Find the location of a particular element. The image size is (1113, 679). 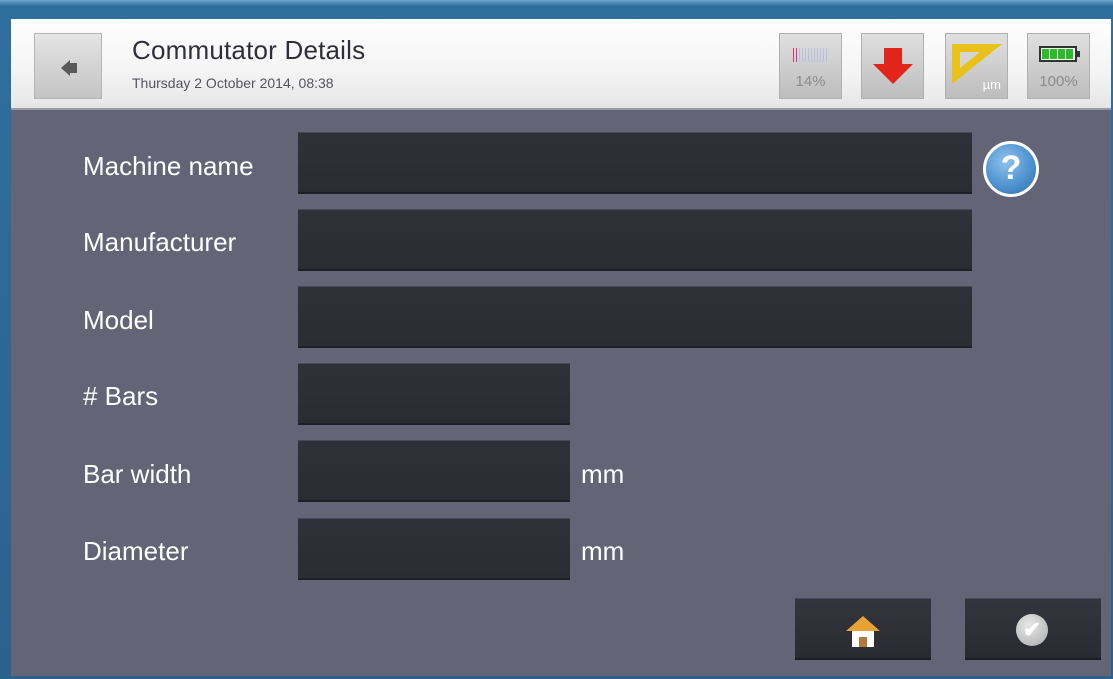

signal-strength-fill is located at coordinates (796, 55).